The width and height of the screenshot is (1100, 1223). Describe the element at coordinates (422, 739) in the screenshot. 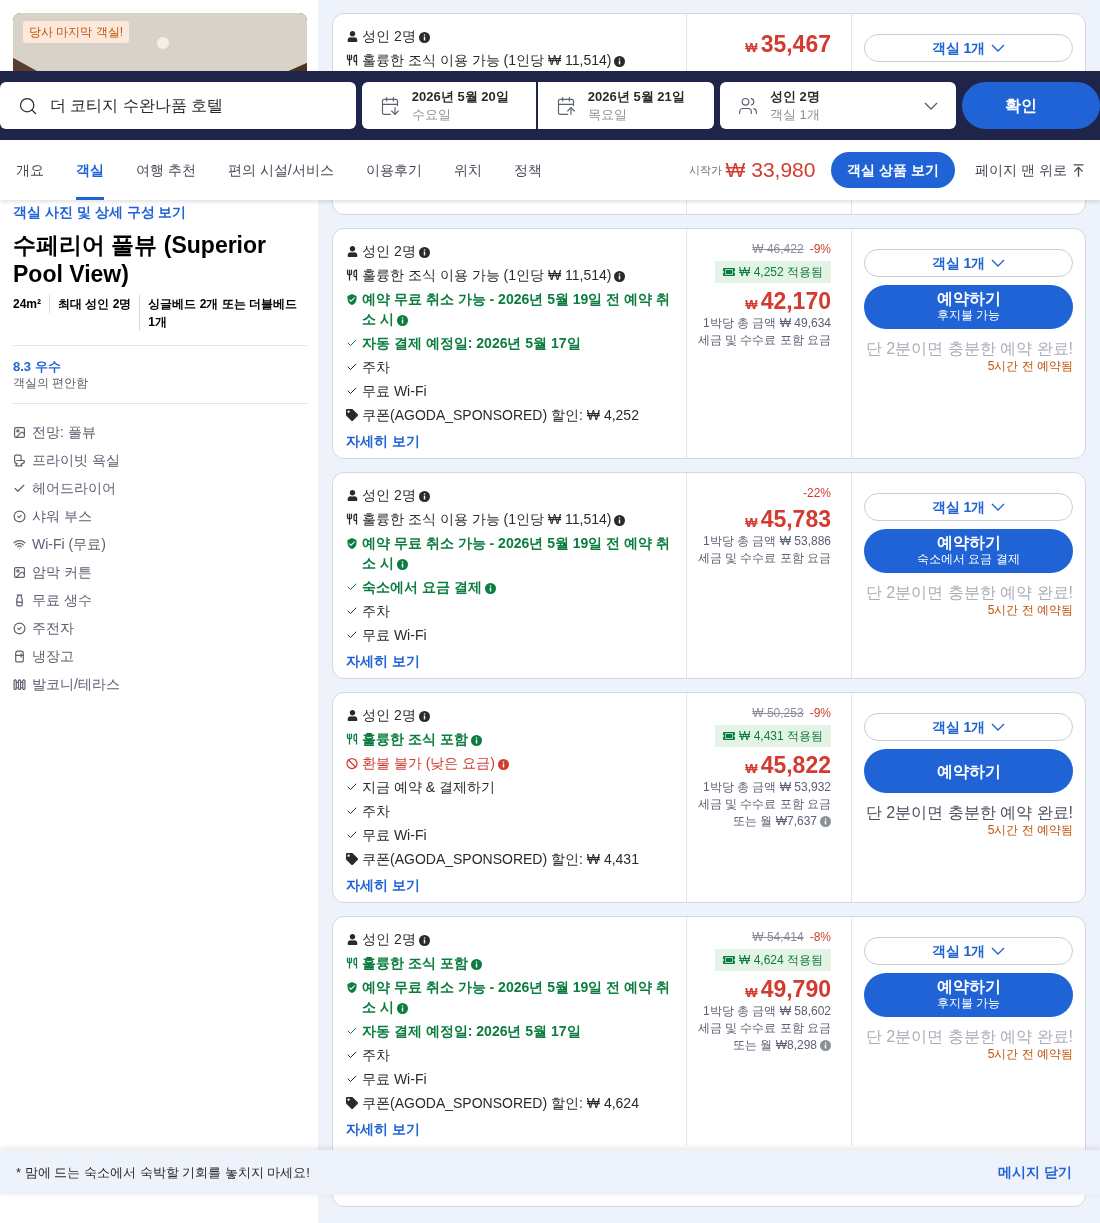

I see `offer-feature: 훌륭한 조식 포함` at that location.